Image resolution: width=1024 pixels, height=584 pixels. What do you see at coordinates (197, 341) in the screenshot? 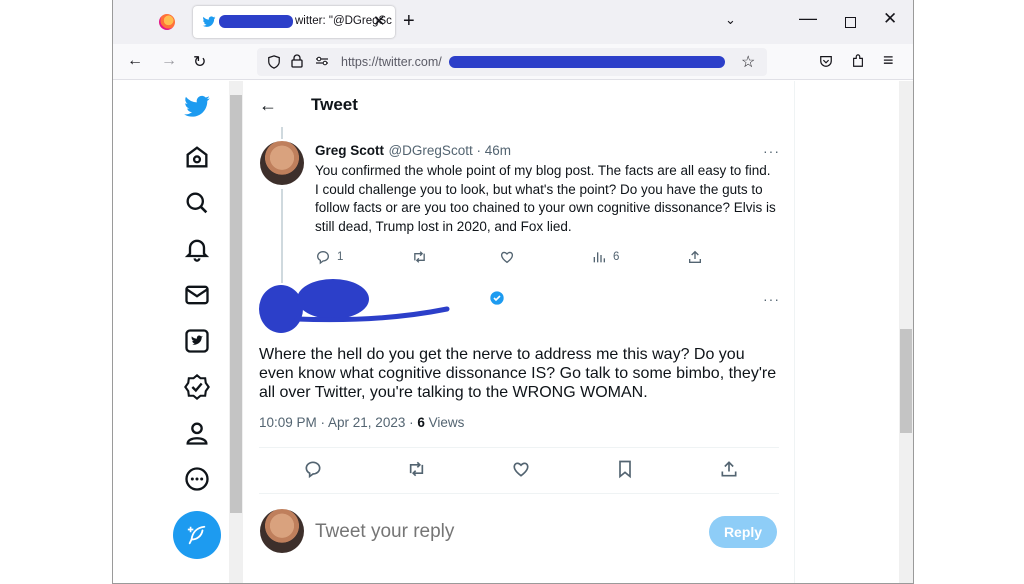
I see `twitter-blue-icon` at bounding box center [197, 341].